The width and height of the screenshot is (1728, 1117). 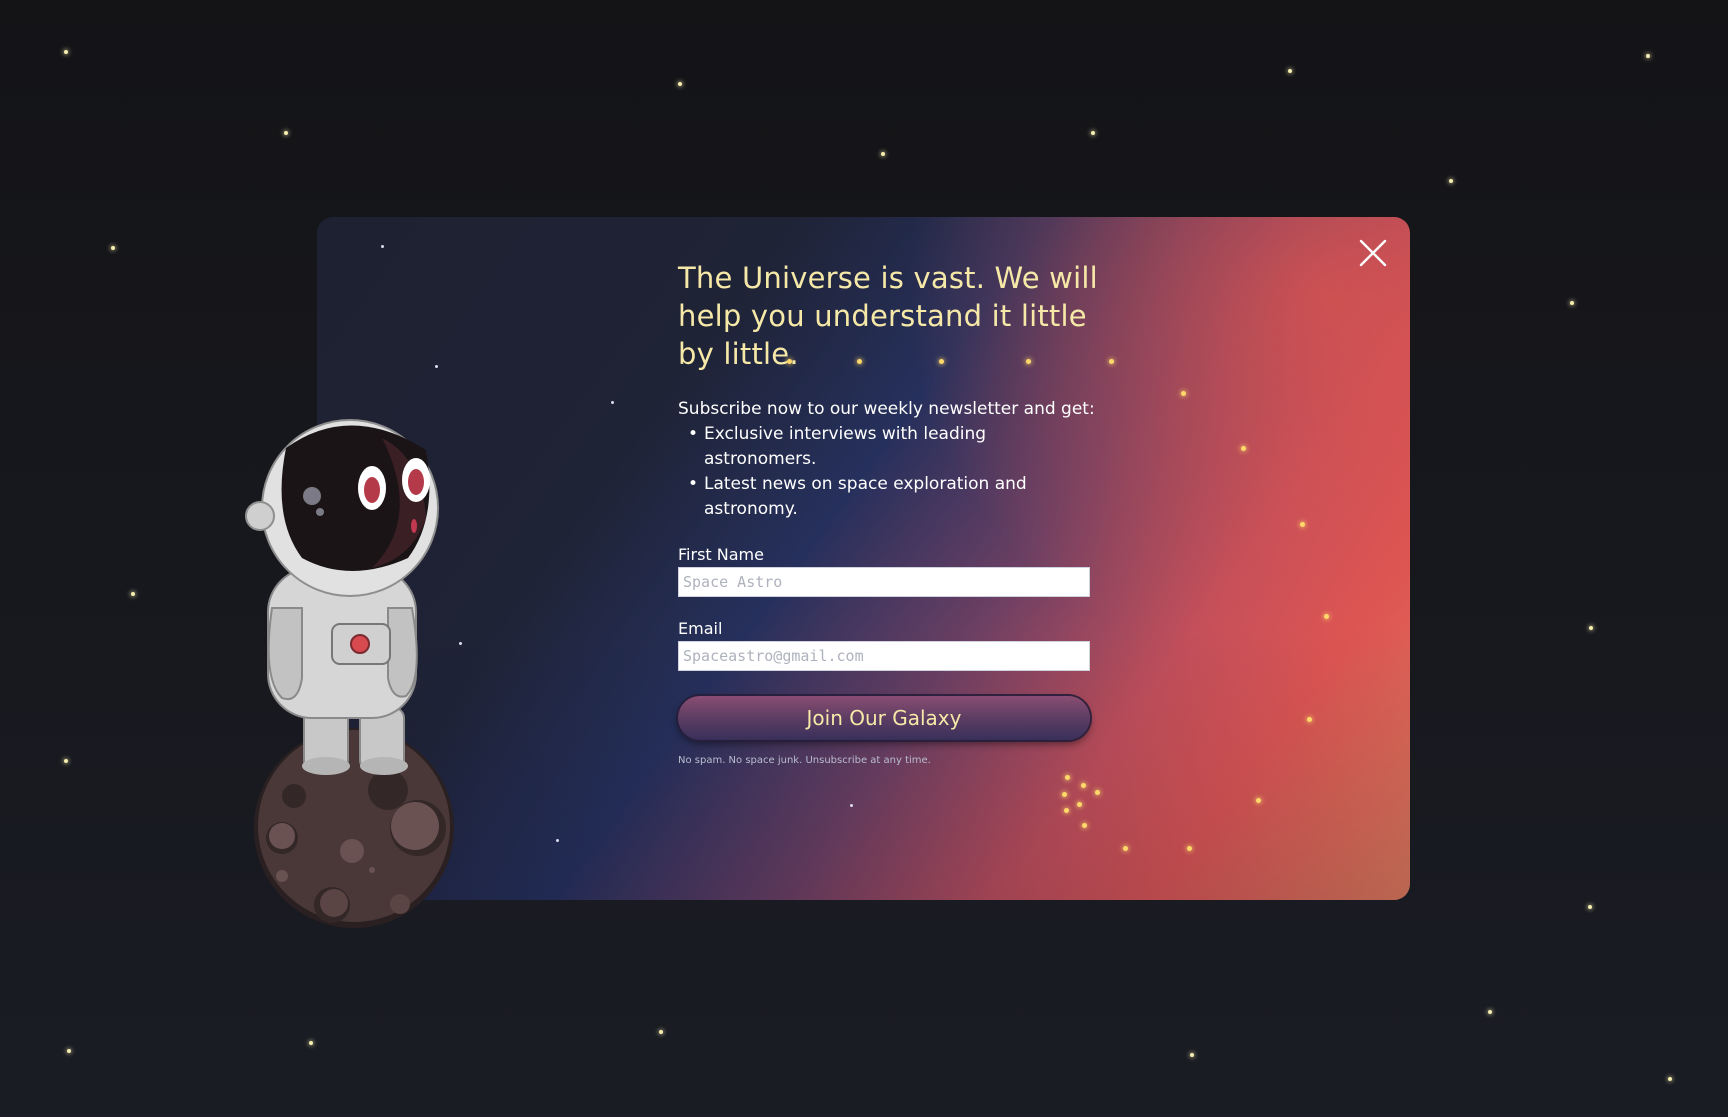 What do you see at coordinates (884, 718) in the screenshot?
I see `join-galaxy-button: Join Our Galaxy` at bounding box center [884, 718].